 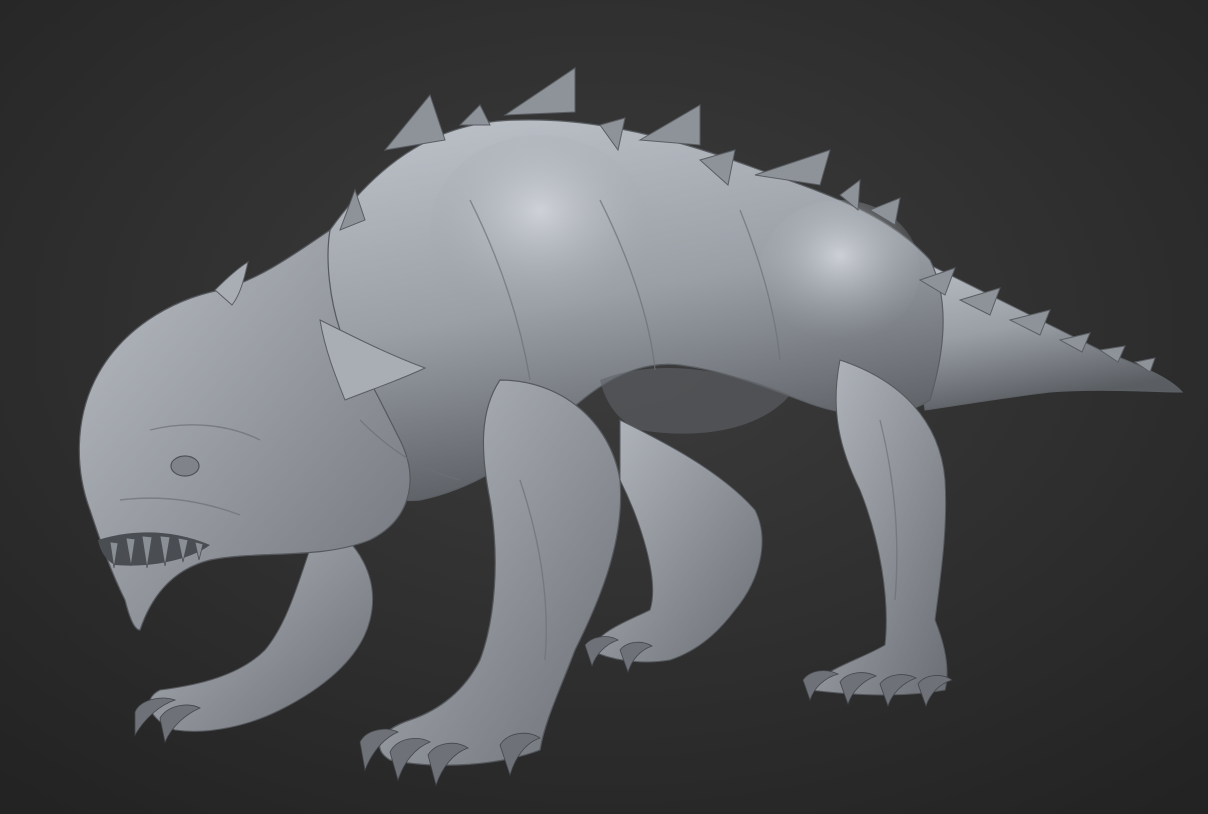 What do you see at coordinates (540, 230) in the screenshot?
I see `creature-shoulder-highlight` at bounding box center [540, 230].